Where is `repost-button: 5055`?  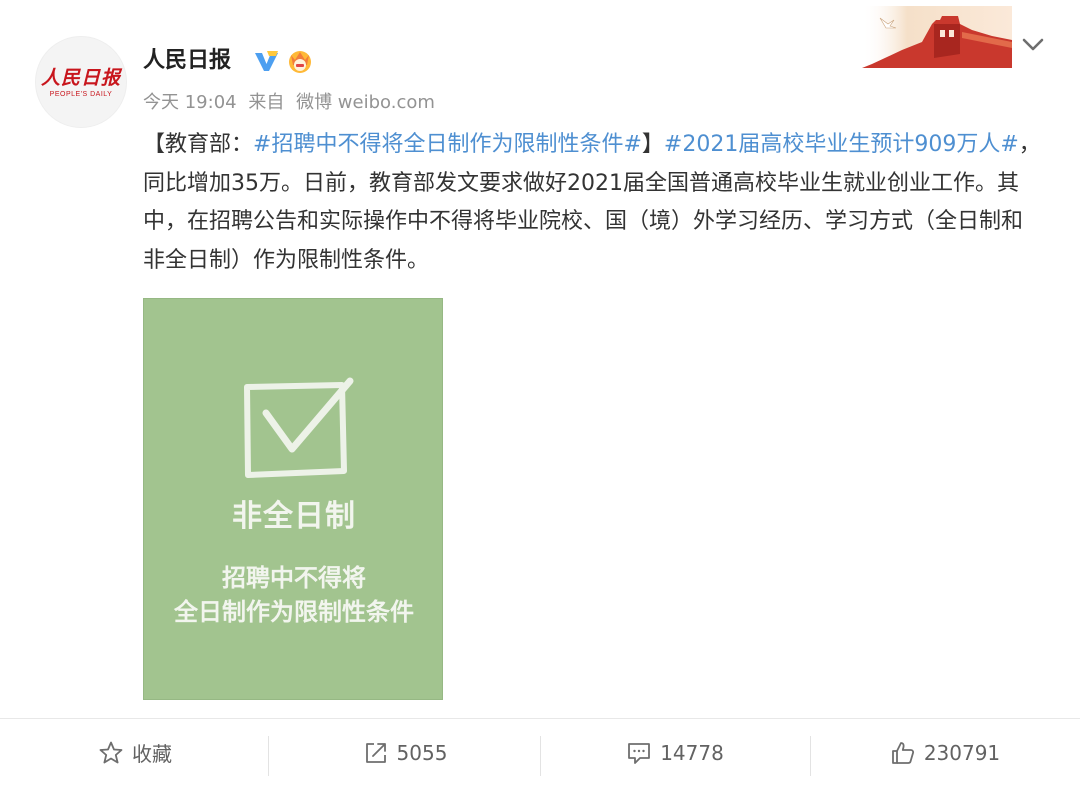
repost-button: 5055 is located at coordinates (405, 752).